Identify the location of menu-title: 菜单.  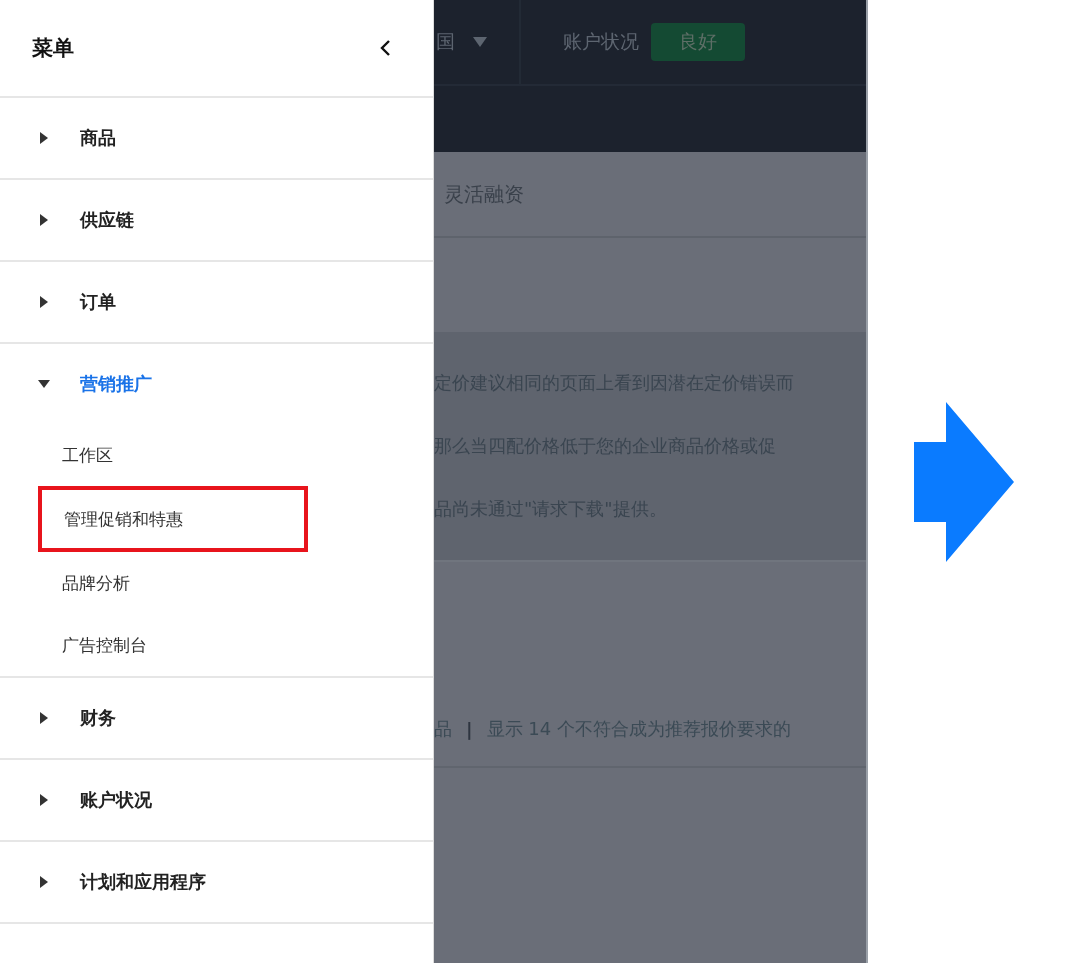
(53, 48).